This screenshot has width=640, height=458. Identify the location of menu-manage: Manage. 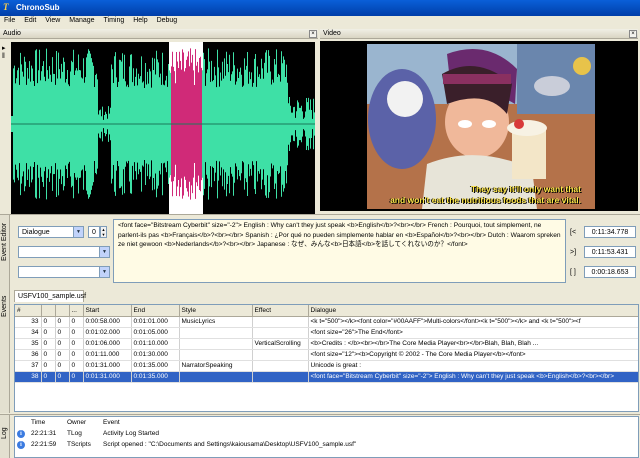
(79, 20).